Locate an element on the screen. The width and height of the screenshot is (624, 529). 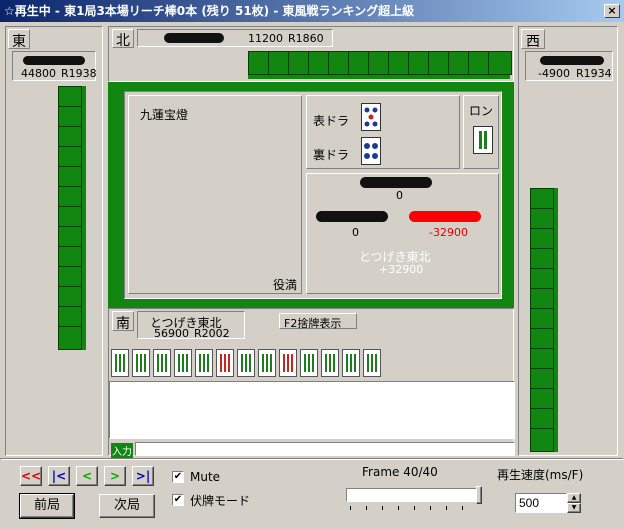
frame-slider-ticks is located at coordinates (414, 508).